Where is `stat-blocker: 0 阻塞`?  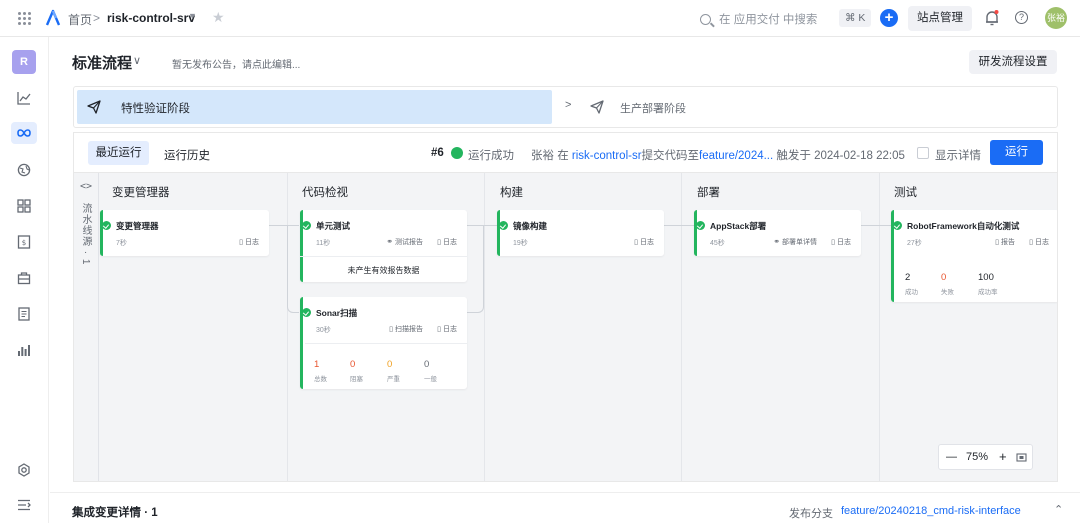 stat-blocker: 0 阻塞 is located at coordinates (356, 371).